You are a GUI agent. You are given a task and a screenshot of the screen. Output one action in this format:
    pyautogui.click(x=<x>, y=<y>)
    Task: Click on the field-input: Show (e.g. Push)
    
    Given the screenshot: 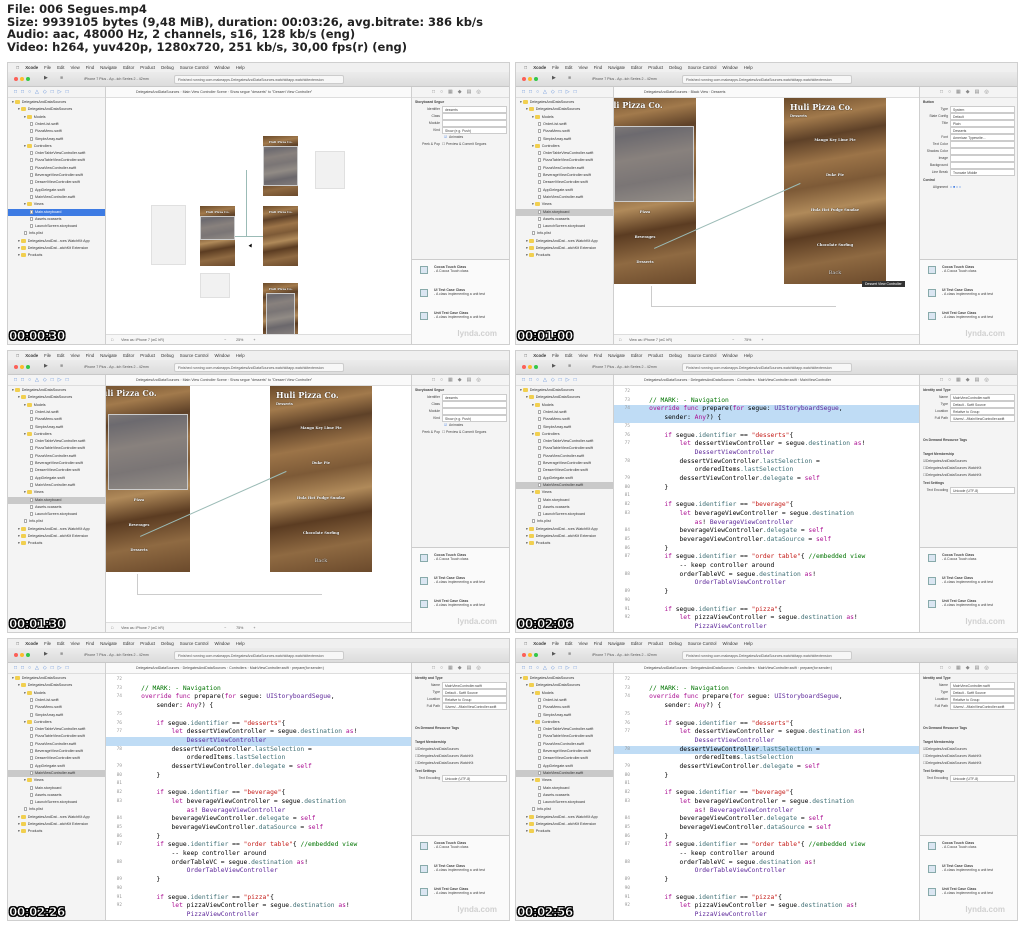 What is the action you would take?
    pyautogui.click(x=474, y=418)
    